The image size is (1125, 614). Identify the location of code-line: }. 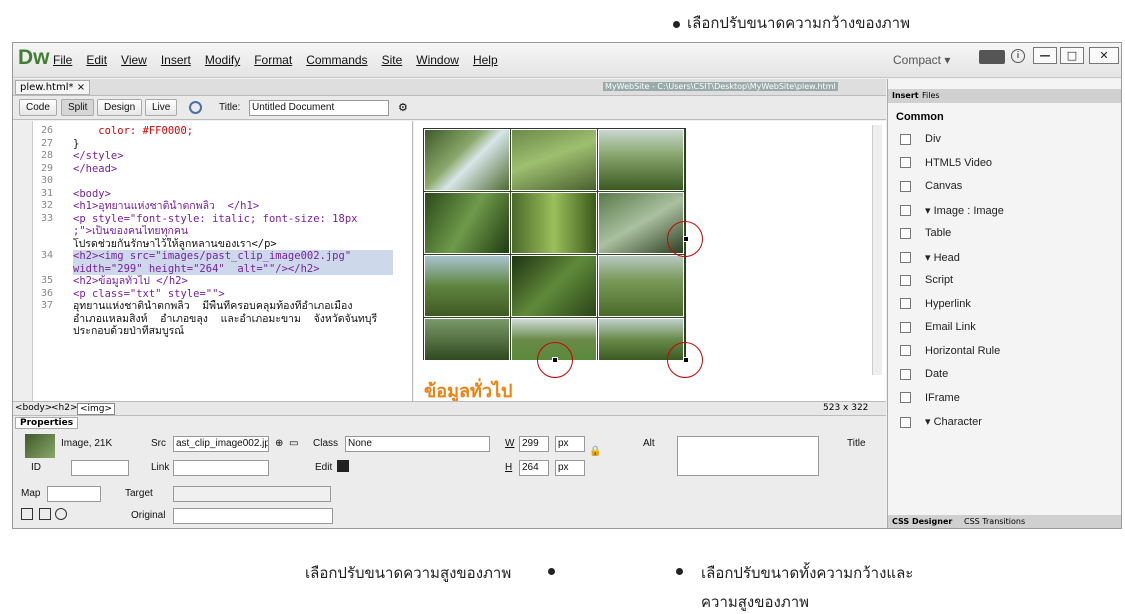
(233, 144).